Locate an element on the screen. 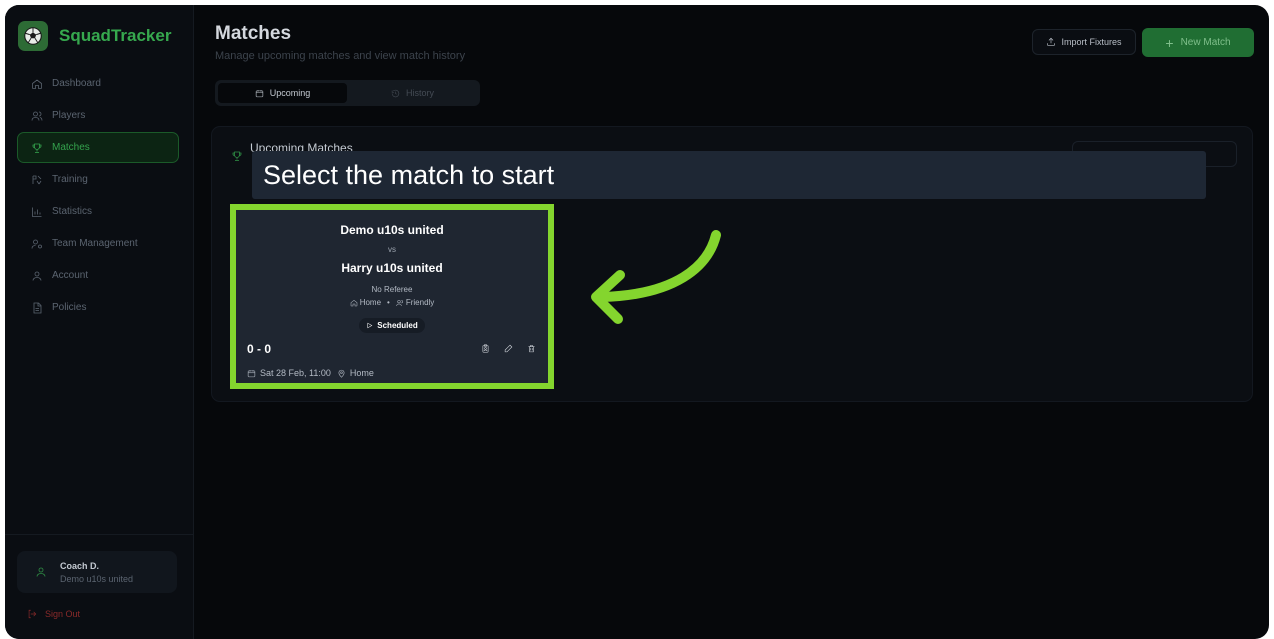 The image size is (1274, 639). sidebar-item-label: Statistics is located at coordinates (72, 211).